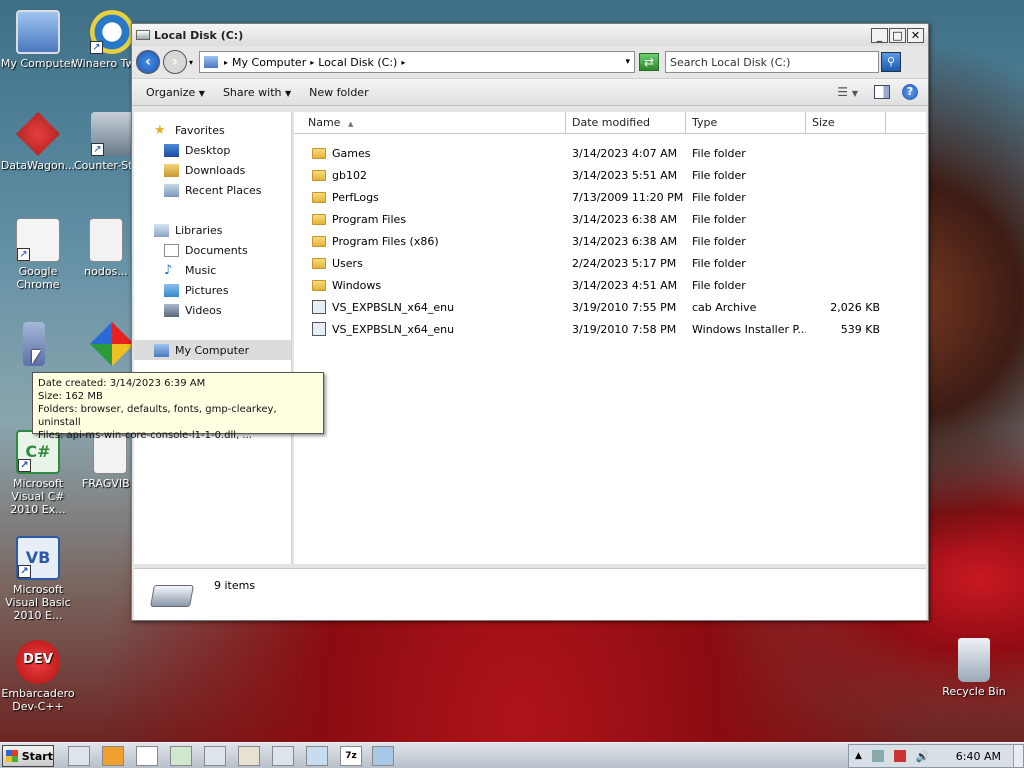  I want to click on column-name: Name ▲, so click(430, 122).